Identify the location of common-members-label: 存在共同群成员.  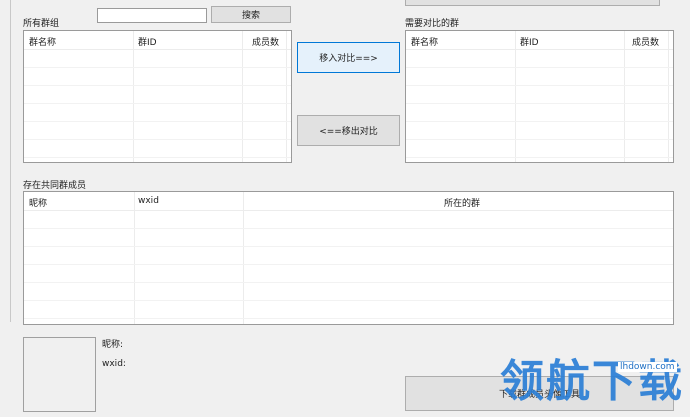
(55, 186).